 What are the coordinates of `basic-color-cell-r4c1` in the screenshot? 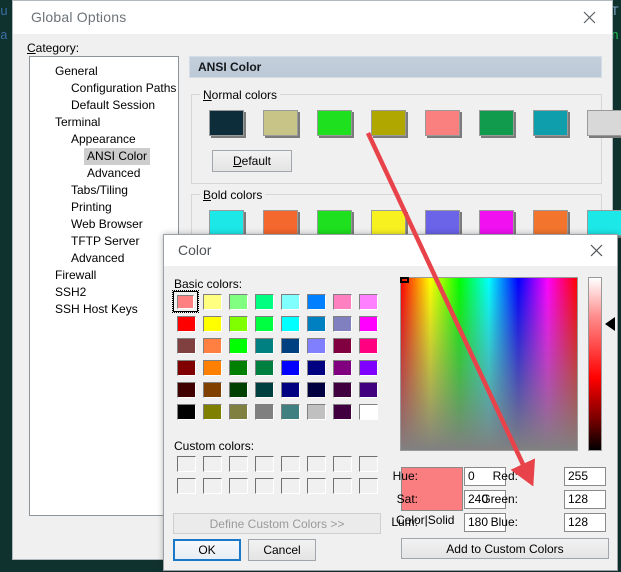 It's located at (212, 390).